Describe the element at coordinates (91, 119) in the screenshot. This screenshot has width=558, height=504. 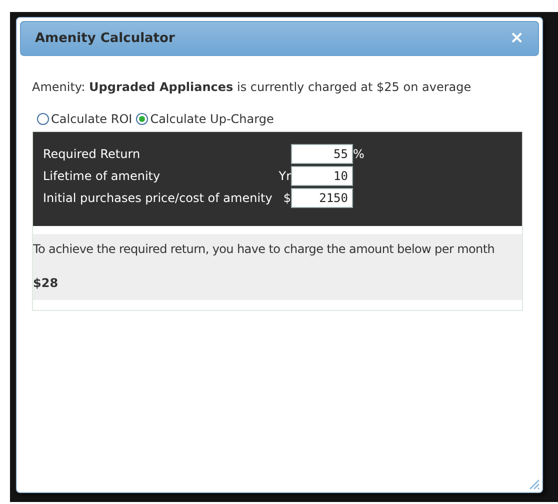
I see `radio-label: Calculate ROI` at that location.